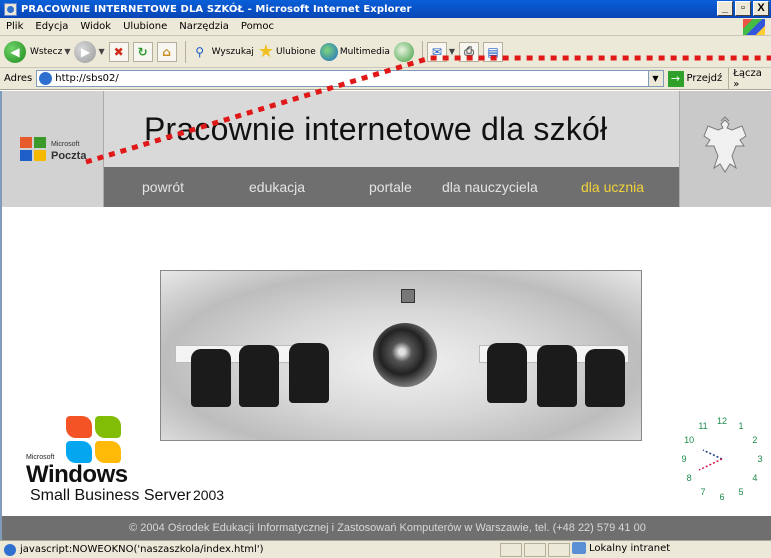  I want to click on stop-icon: ✖, so click(118, 51).